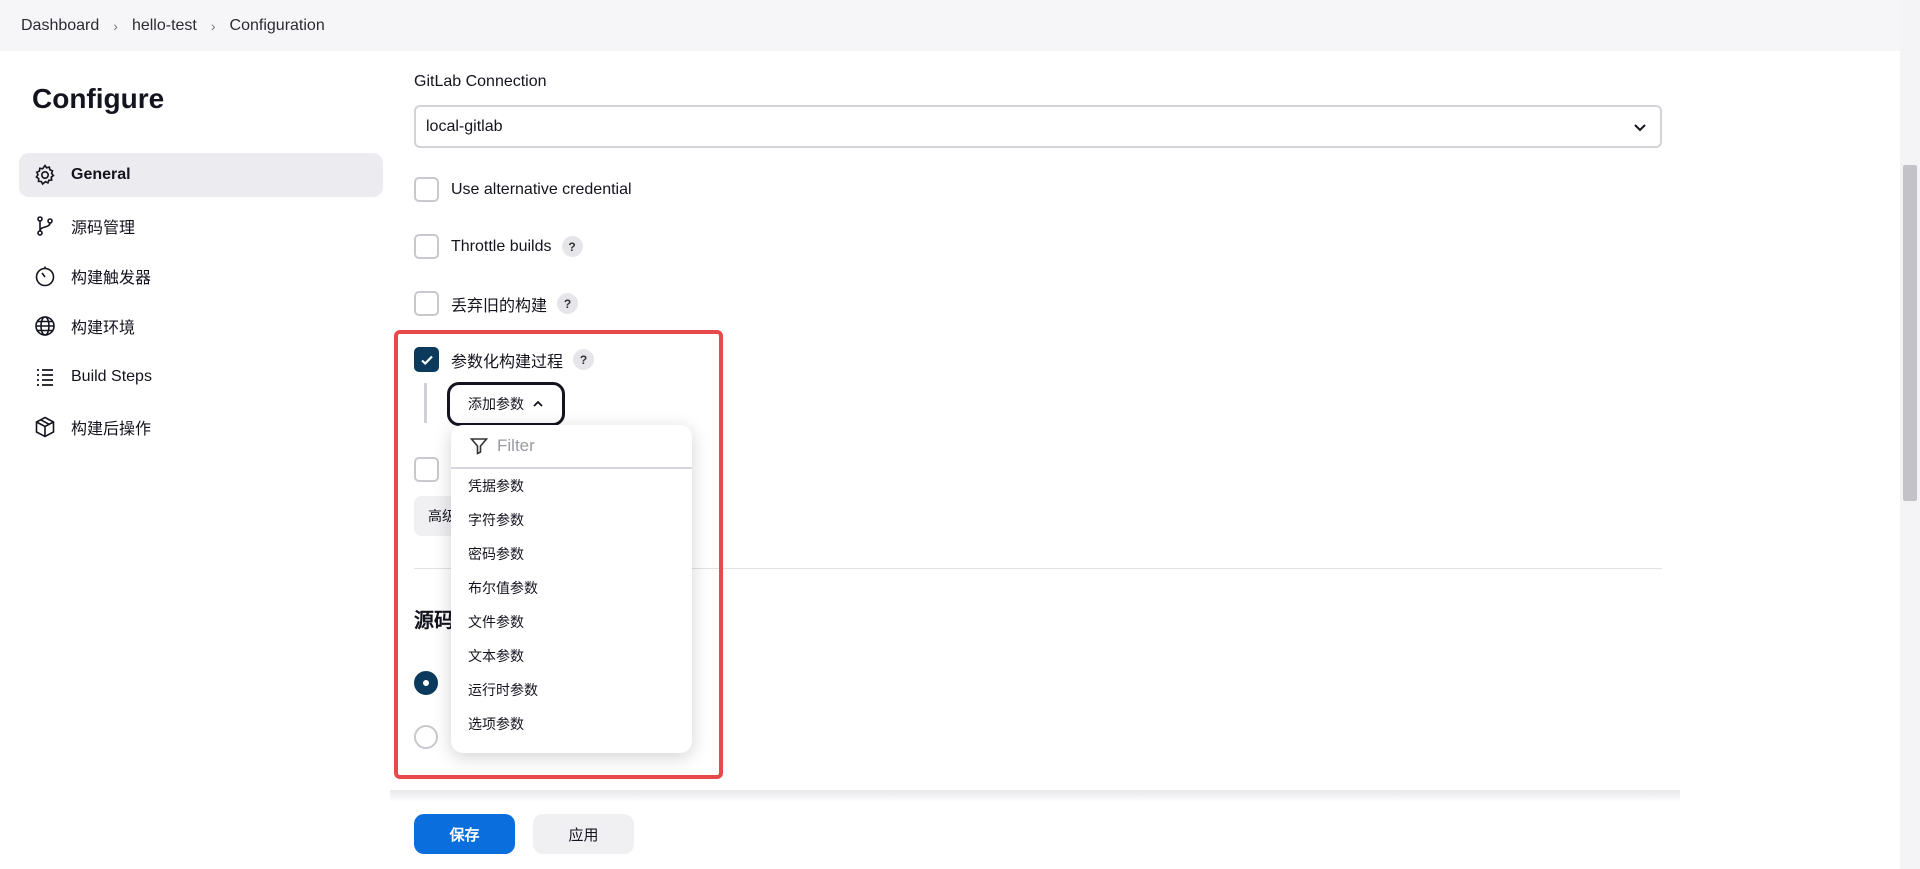 The image size is (1920, 869). I want to click on save-button: 保存, so click(464, 834).